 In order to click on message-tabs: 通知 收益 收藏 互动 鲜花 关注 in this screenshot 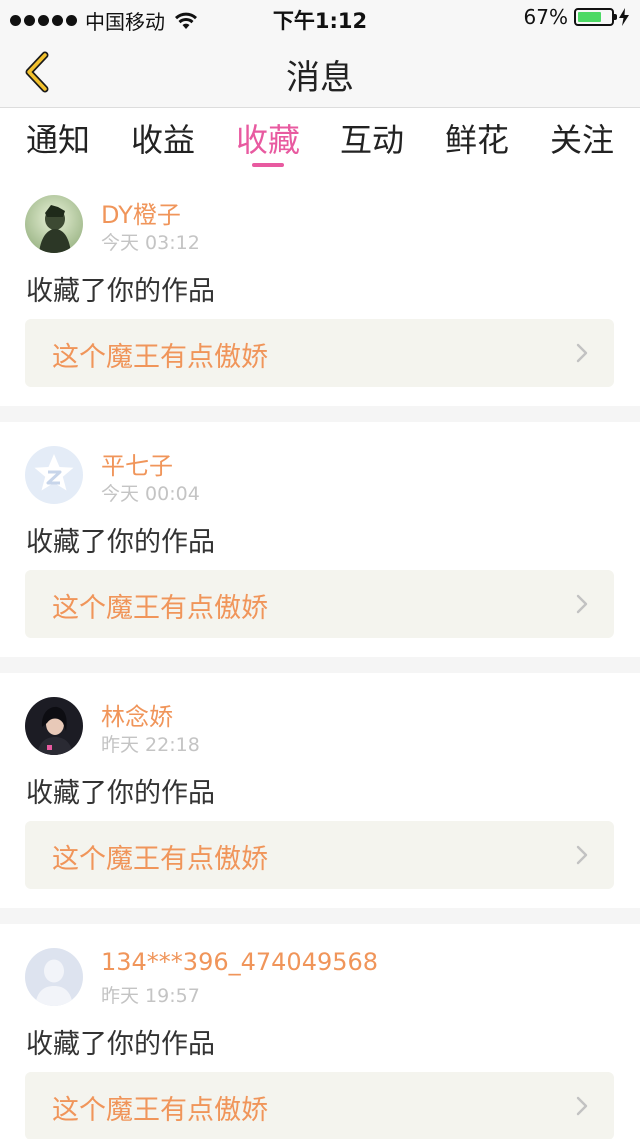, I will do `click(320, 140)`.